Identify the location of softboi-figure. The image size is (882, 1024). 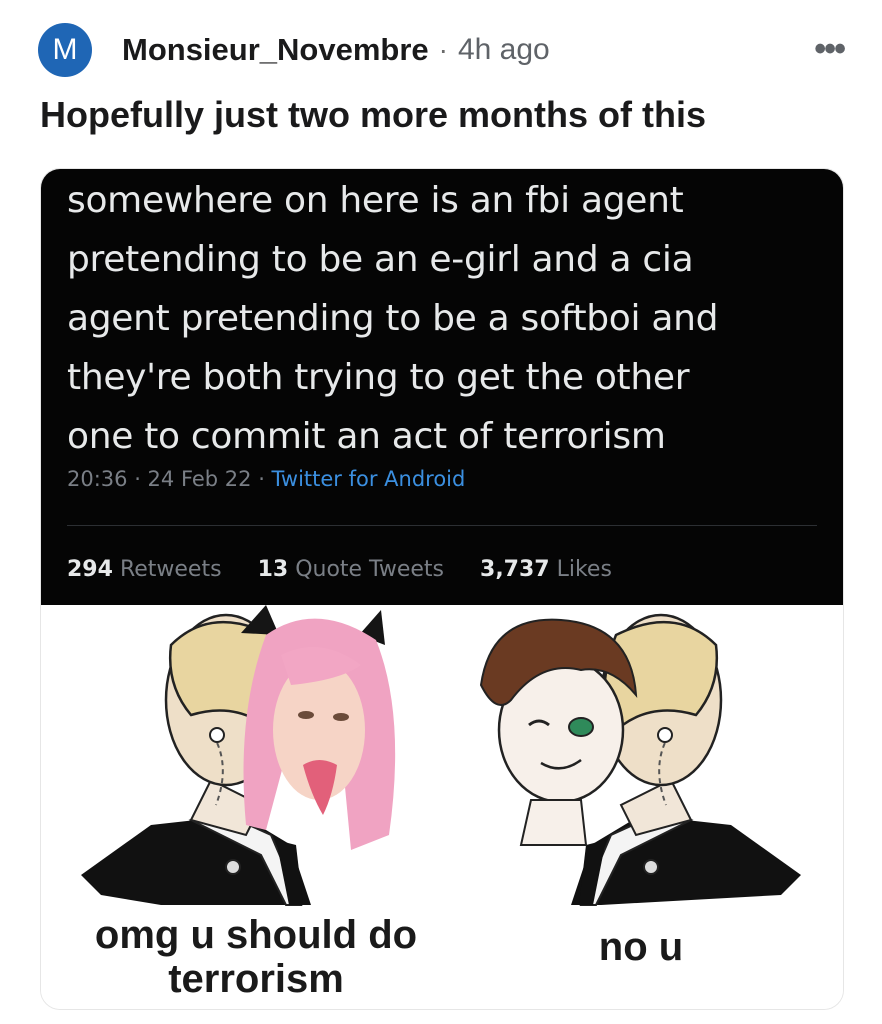
(558, 732).